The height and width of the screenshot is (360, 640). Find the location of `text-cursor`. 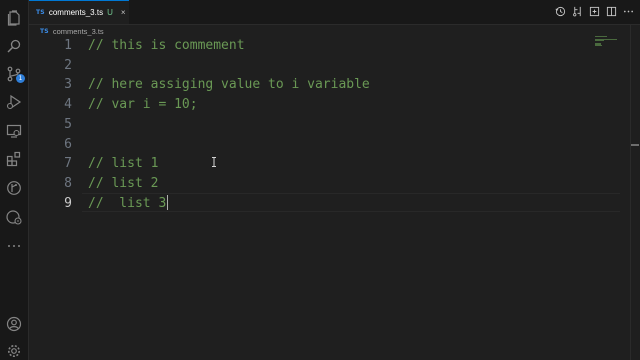

text-cursor is located at coordinates (168, 202).